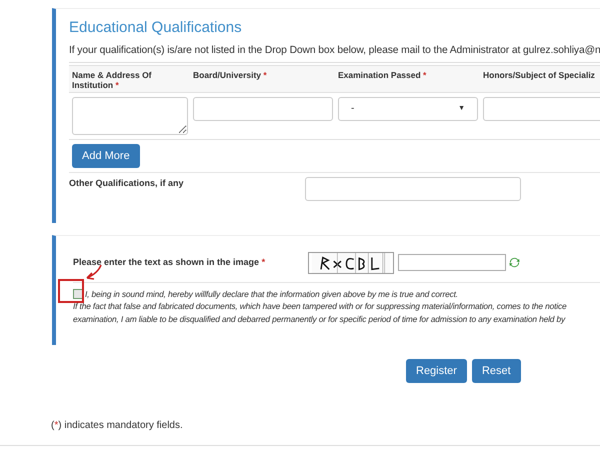 Image resolution: width=600 pixels, height=450 pixels. Describe the element at coordinates (78, 294) in the screenshot. I see `declaration-checkbox` at that location.